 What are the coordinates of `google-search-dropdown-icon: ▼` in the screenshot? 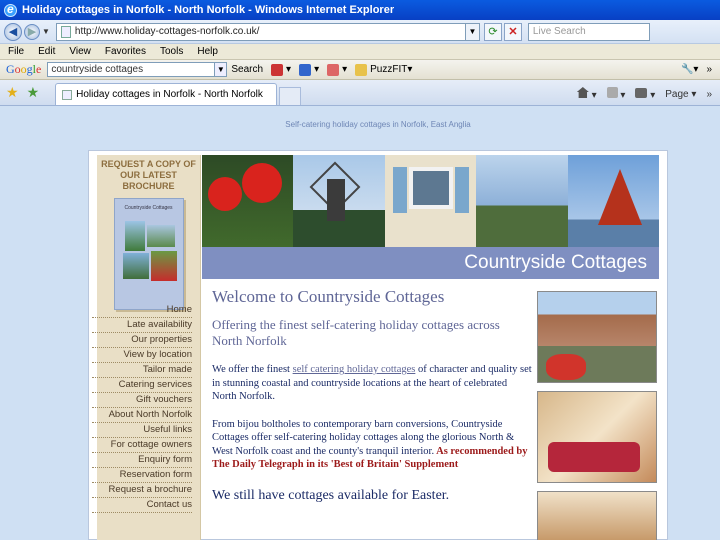 It's located at (221, 69).